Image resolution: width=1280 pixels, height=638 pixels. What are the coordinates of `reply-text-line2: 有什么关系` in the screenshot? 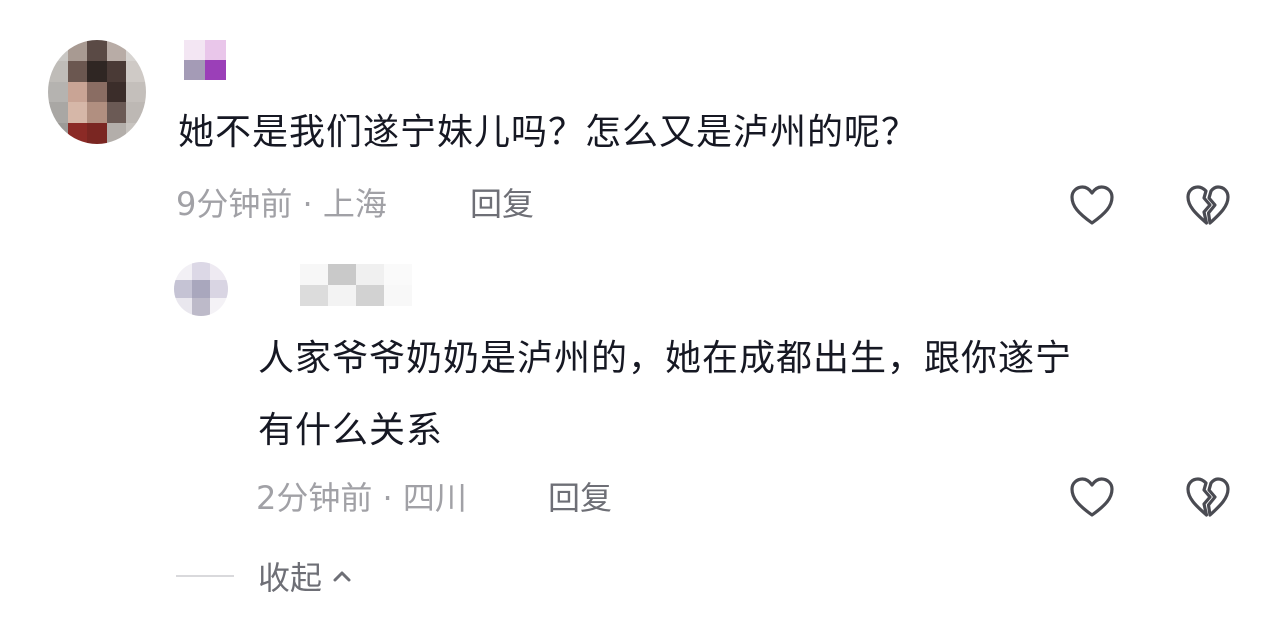 It's located at (351, 430).